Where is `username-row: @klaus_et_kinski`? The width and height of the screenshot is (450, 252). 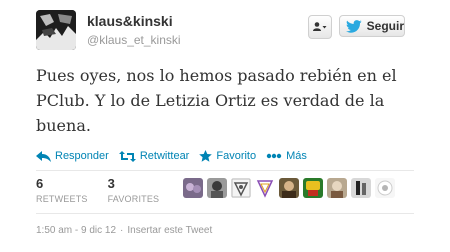 username-row: @klaus_et_kinski is located at coordinates (134, 40).